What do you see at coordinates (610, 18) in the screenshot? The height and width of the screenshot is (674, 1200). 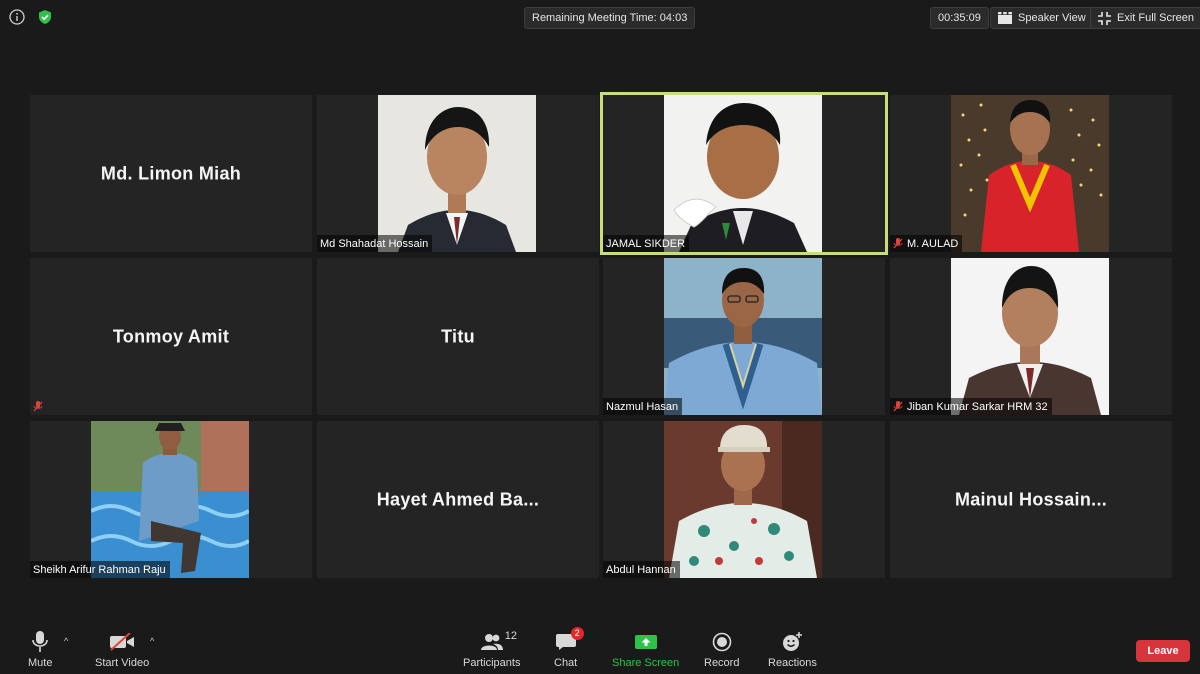 I see `remaining-time-label: Remaining Meeting Time: 04:03` at bounding box center [610, 18].